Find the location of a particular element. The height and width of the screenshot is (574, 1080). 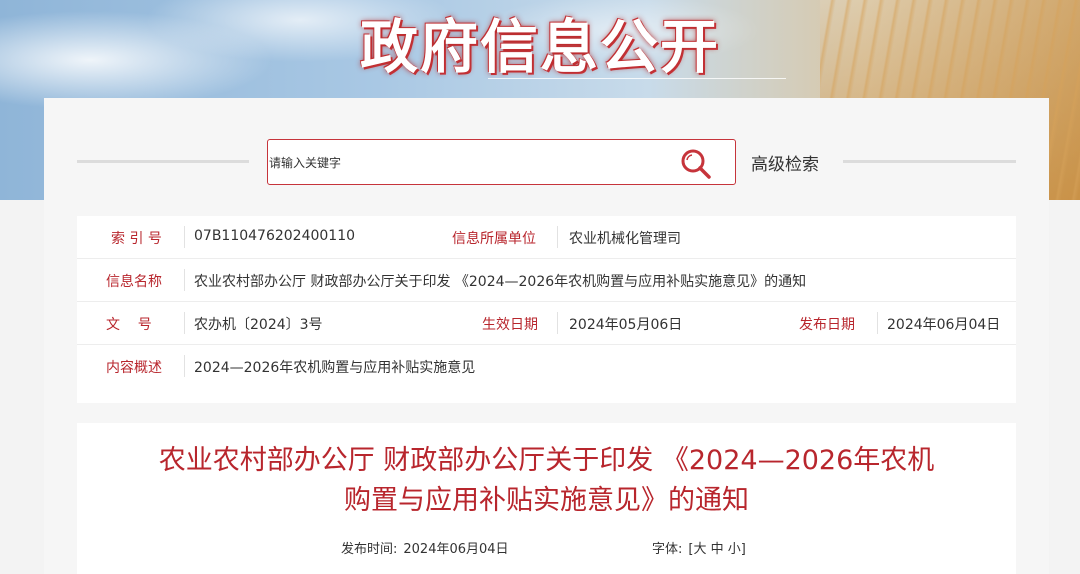

advanced-search-link: 高级检索 is located at coordinates (785, 162).